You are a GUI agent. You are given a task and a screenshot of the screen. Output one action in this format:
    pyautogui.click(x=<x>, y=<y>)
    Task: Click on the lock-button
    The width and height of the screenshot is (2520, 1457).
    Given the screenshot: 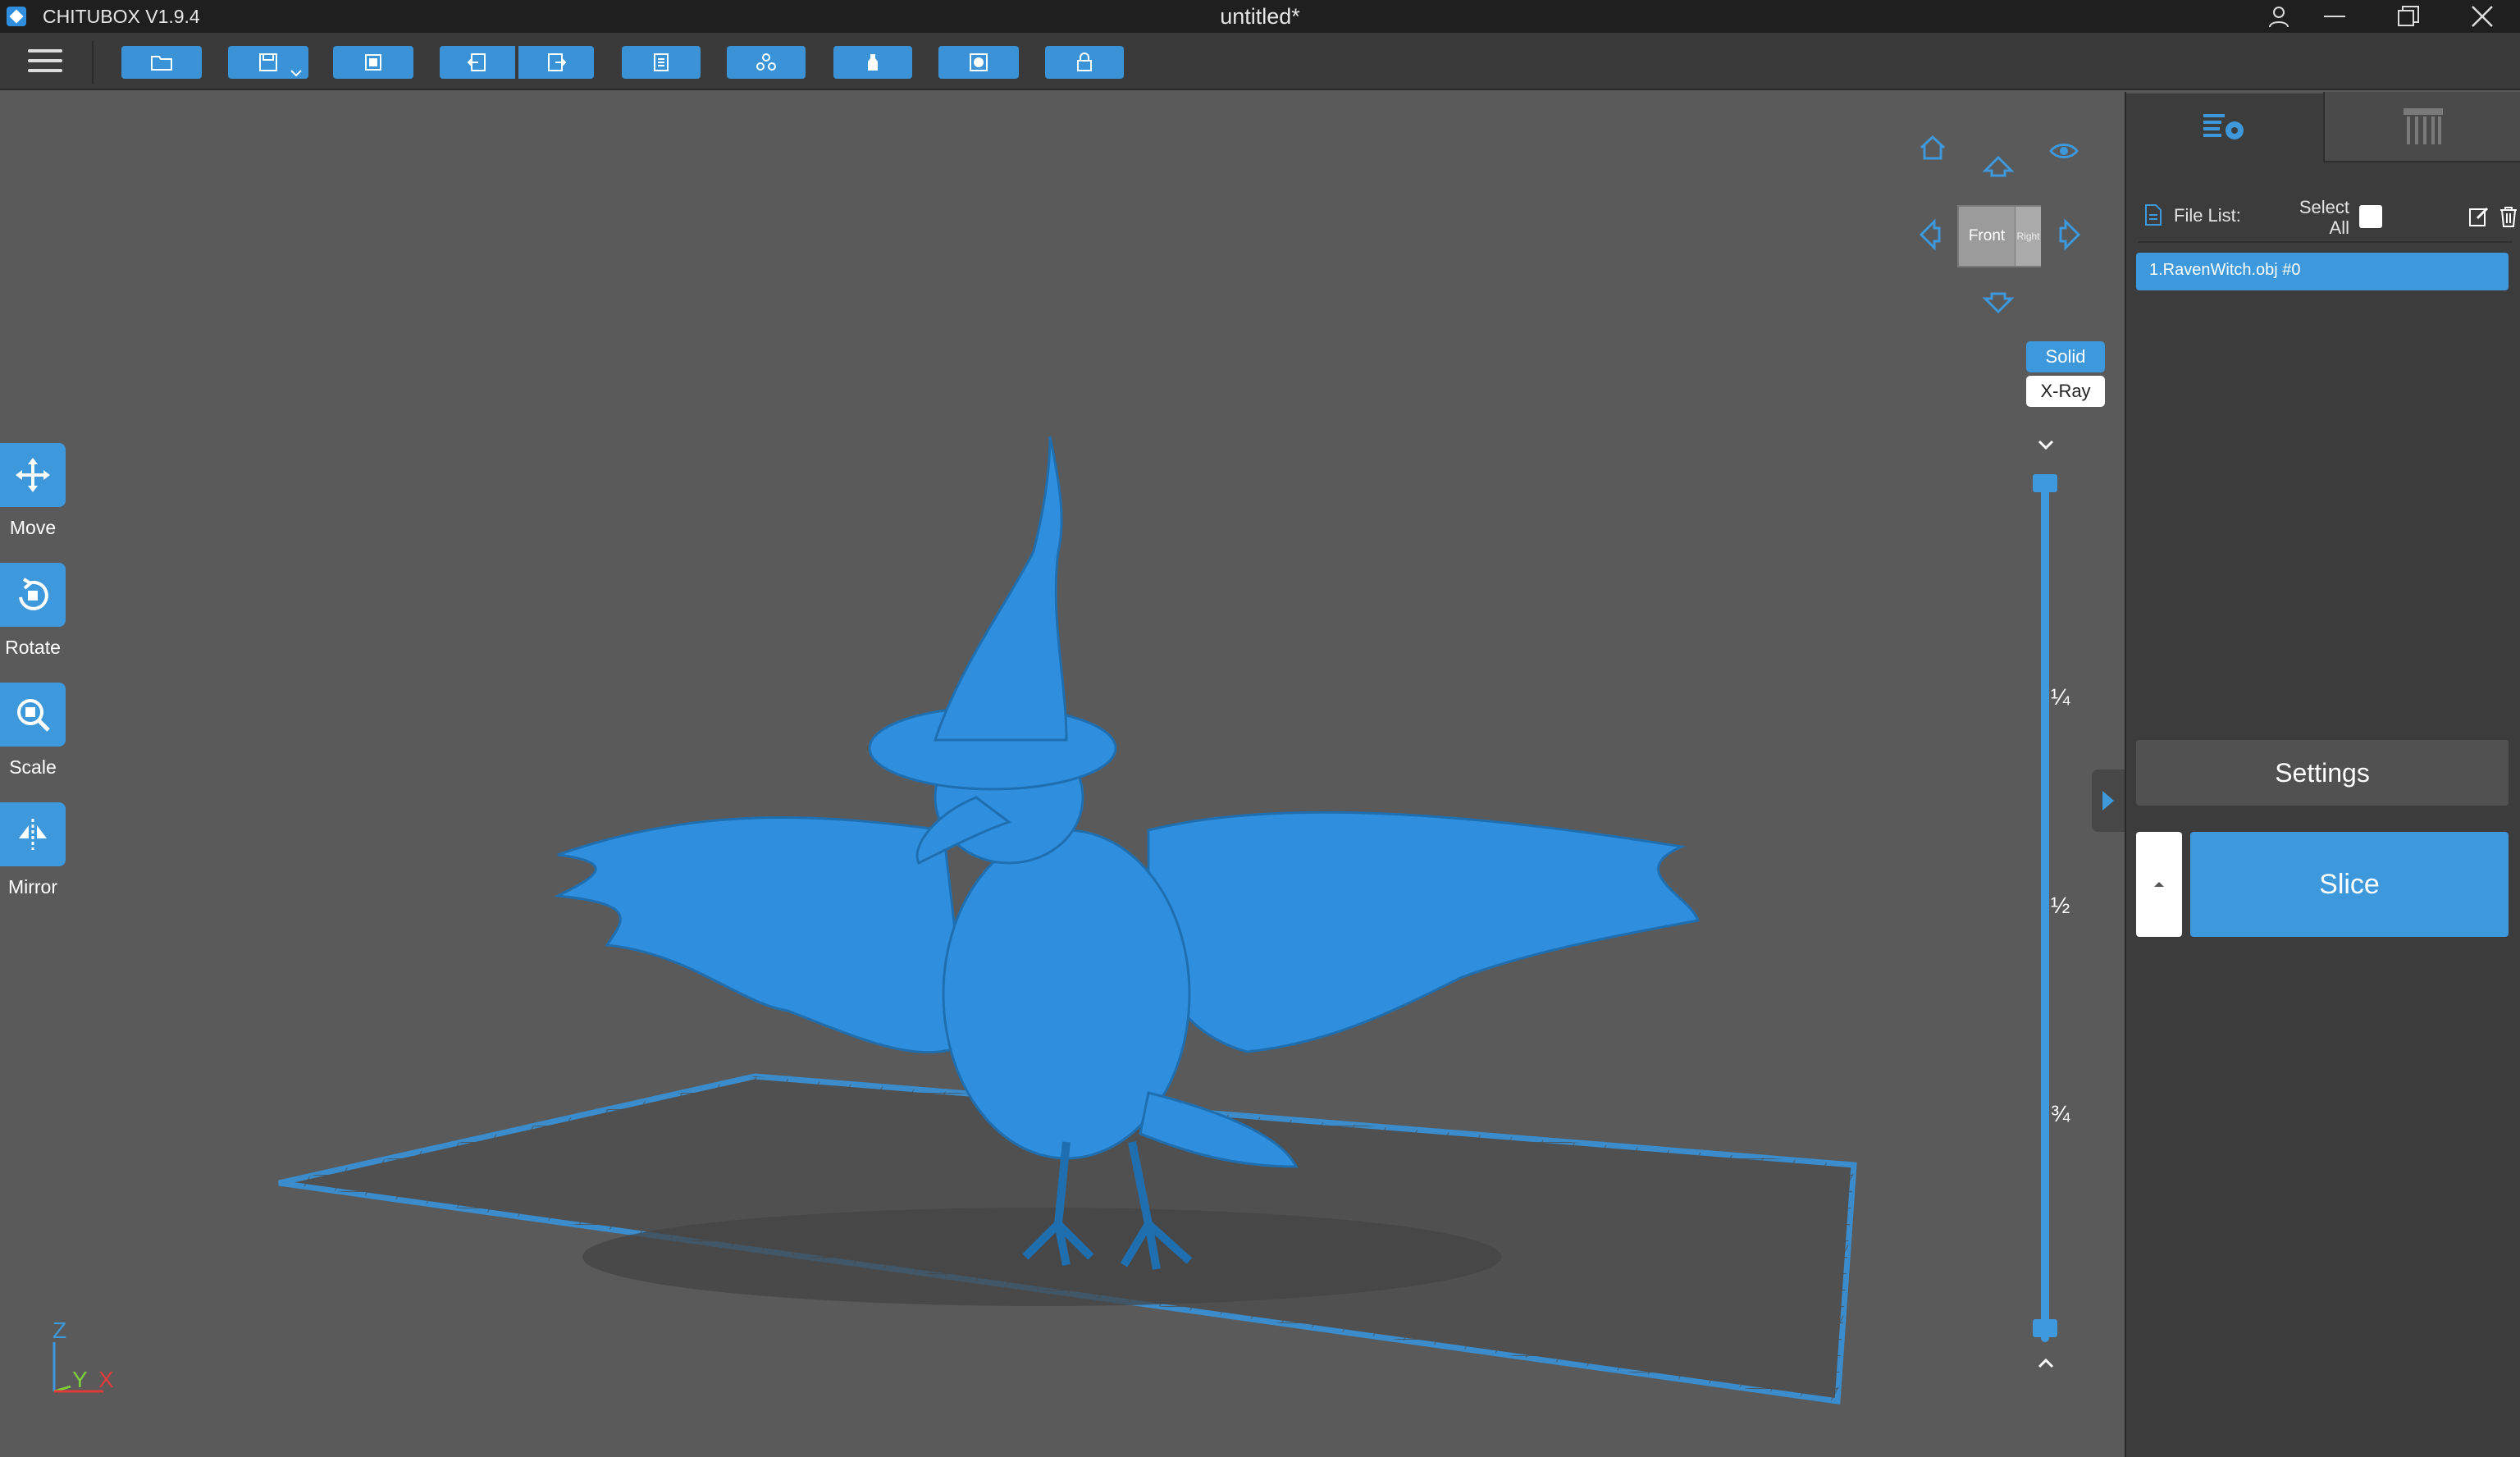 What is the action you would take?
    pyautogui.click(x=1084, y=62)
    